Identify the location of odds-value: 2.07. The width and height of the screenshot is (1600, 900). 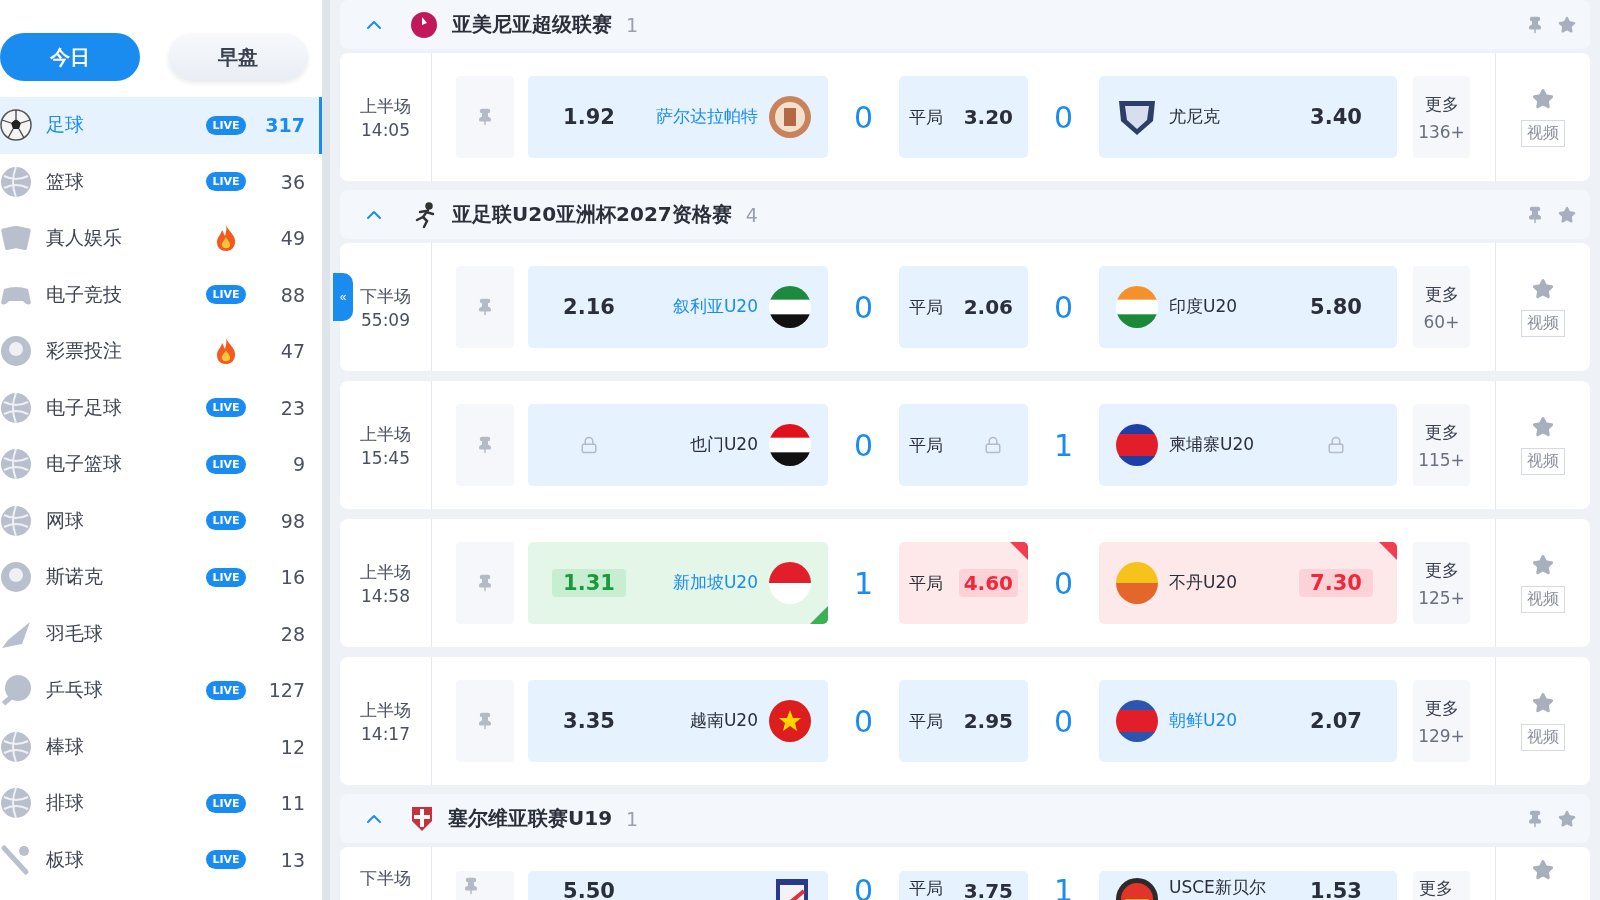
(1336, 721).